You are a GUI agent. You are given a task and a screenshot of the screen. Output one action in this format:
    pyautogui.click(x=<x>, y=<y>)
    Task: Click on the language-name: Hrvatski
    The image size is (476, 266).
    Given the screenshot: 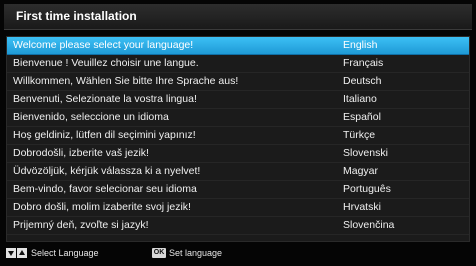 What is the action you would take?
    pyautogui.click(x=362, y=207)
    